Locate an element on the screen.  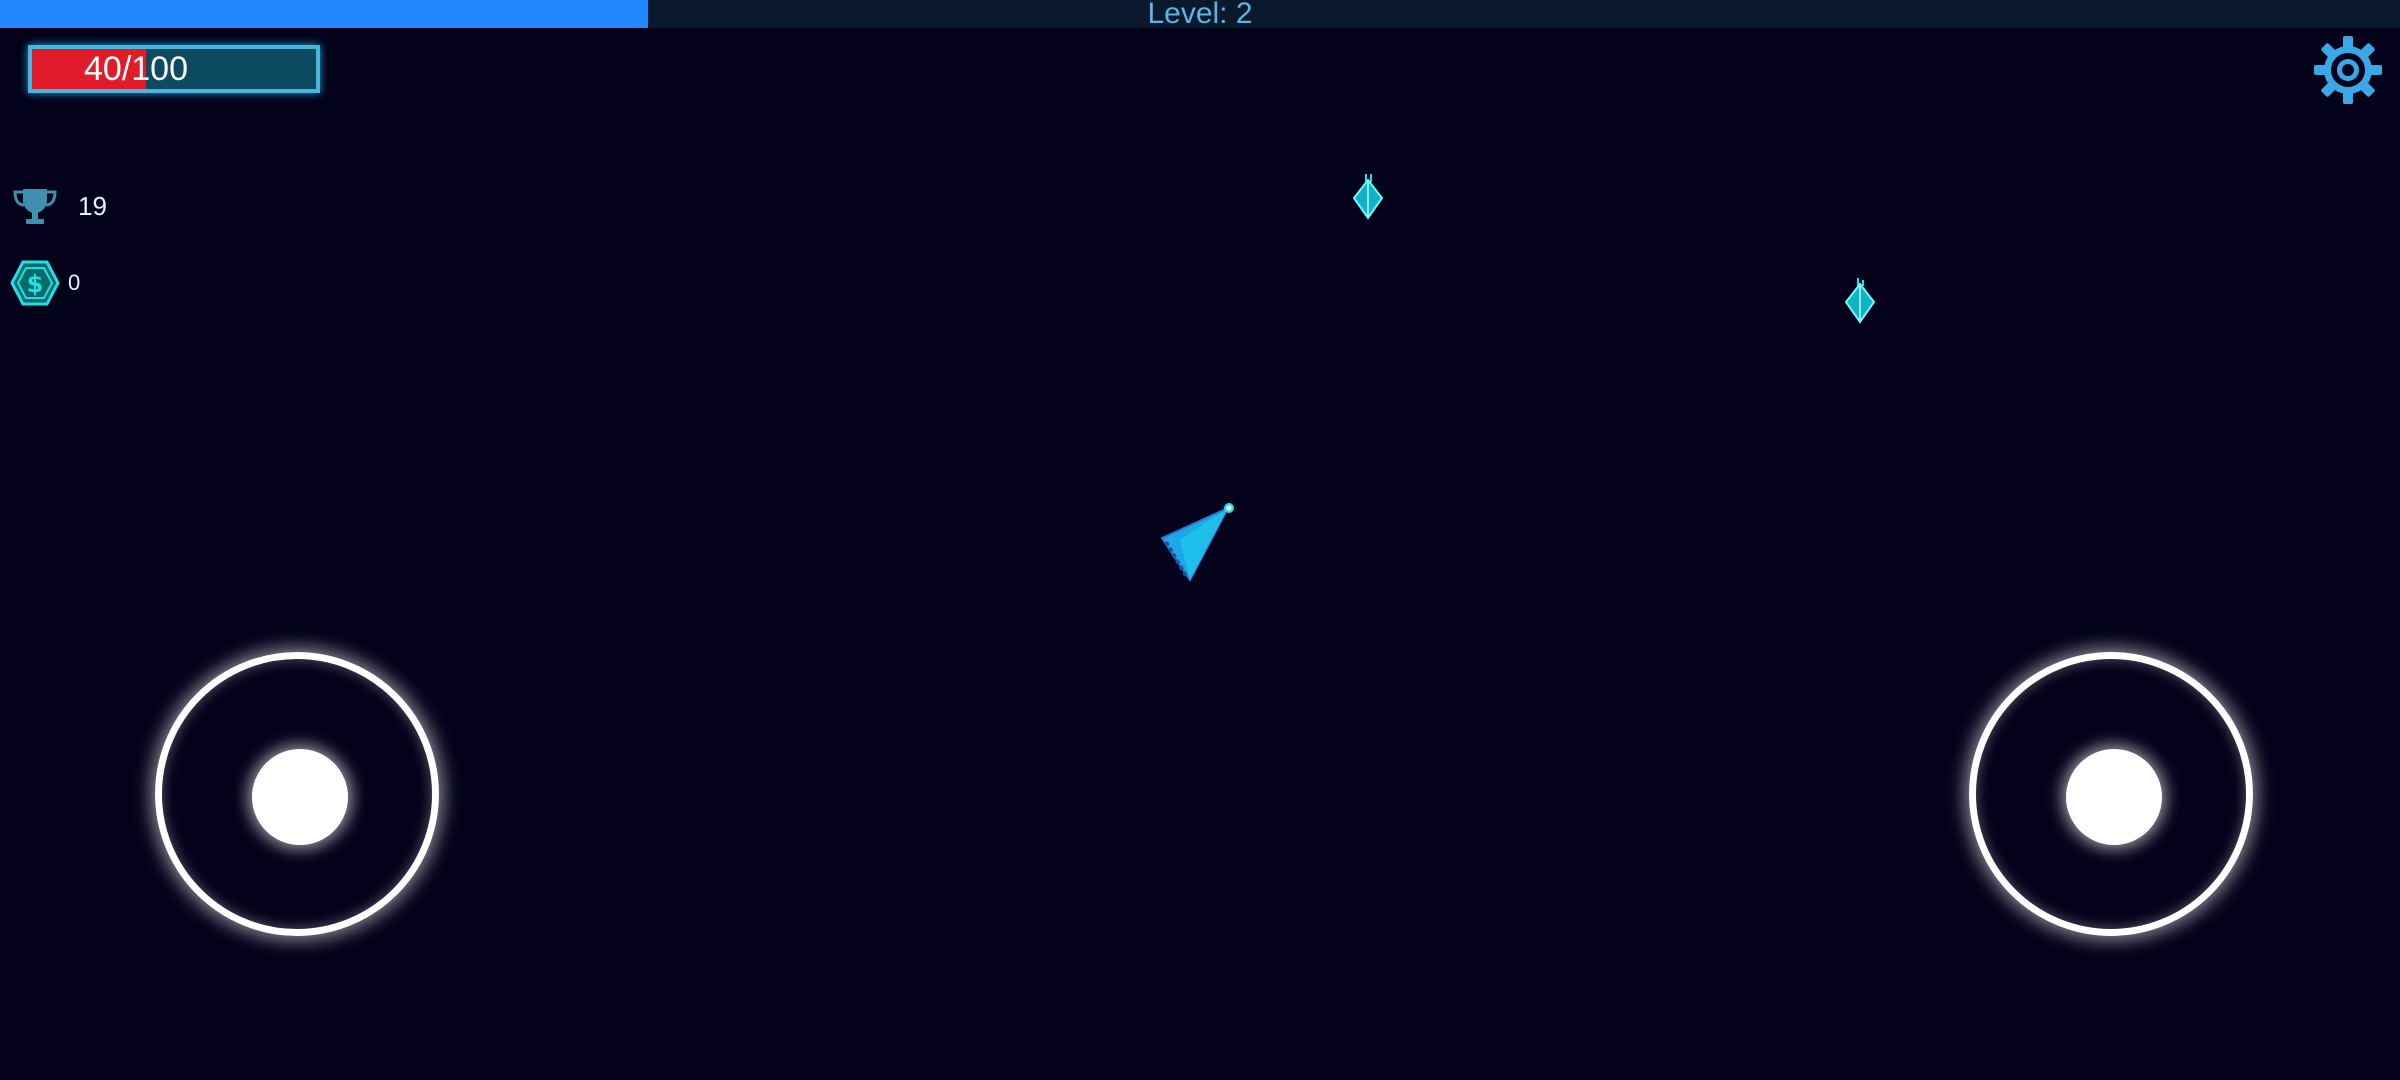
level-progress-bar: Level: 2 is located at coordinates (1200, 15).